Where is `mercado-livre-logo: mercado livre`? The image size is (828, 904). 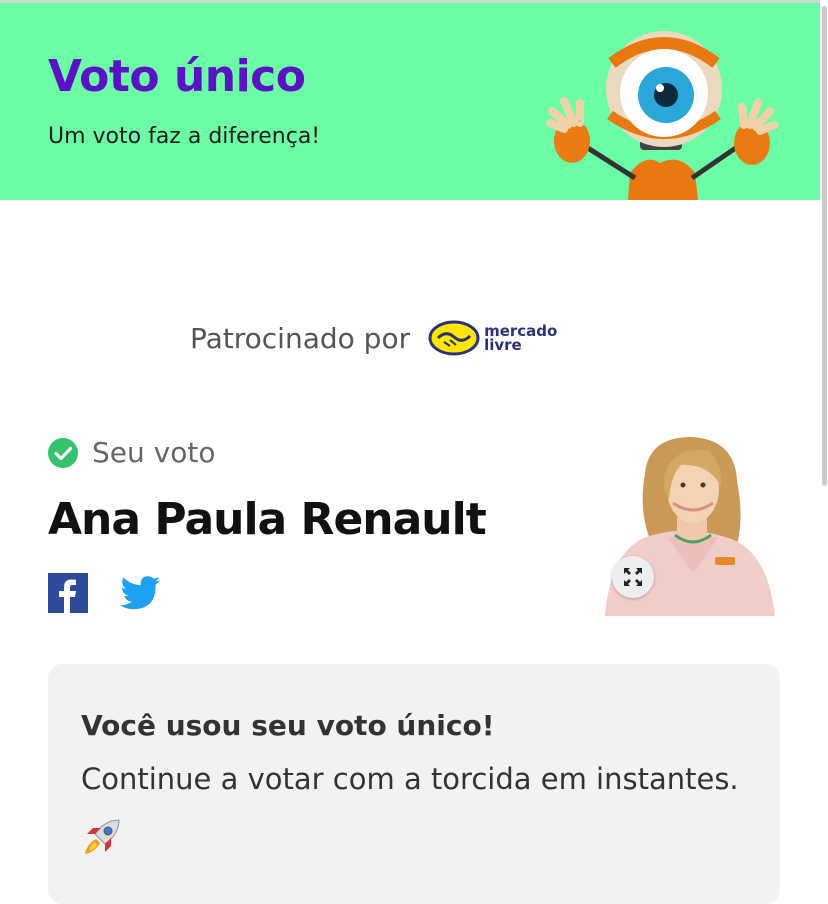 mercado-livre-logo: mercado livre is located at coordinates (492, 338).